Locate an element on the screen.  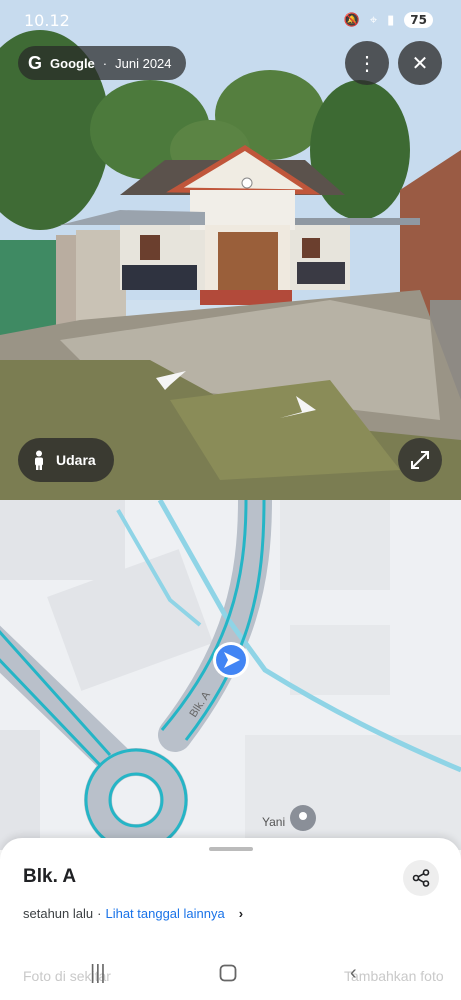
imagery-age: setahun lalu is located at coordinates (58, 913).